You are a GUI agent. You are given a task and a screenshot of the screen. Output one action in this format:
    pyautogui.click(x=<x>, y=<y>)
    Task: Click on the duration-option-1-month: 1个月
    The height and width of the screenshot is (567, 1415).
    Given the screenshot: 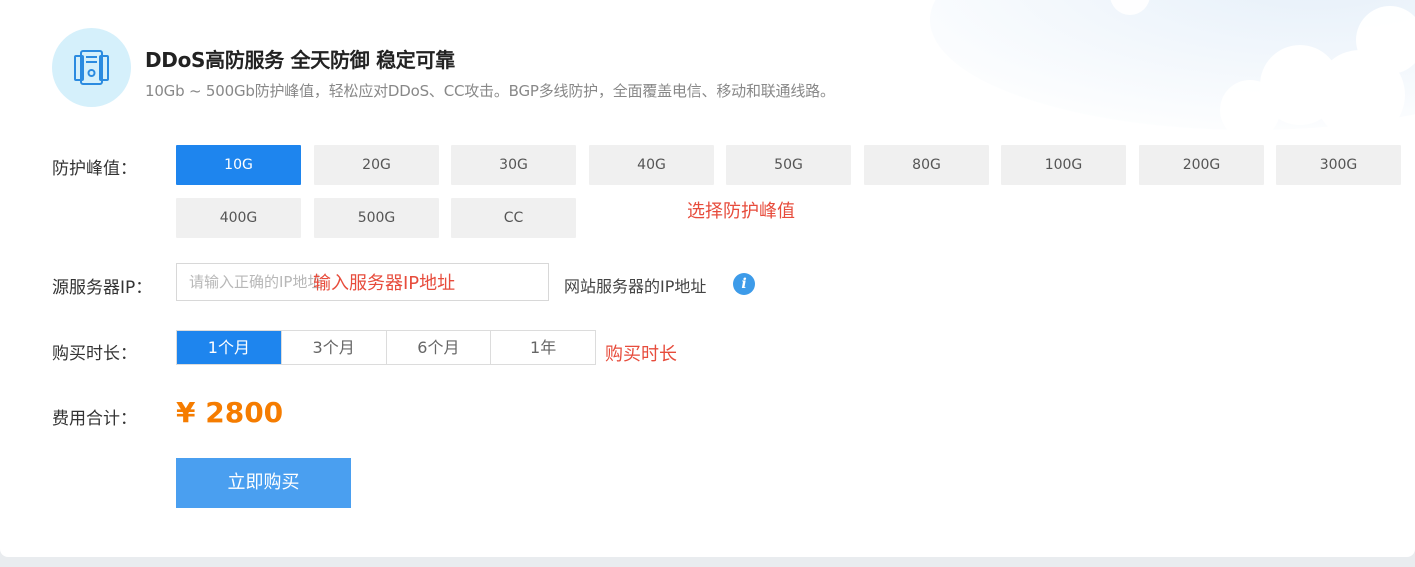 What is the action you would take?
    pyautogui.click(x=229, y=347)
    